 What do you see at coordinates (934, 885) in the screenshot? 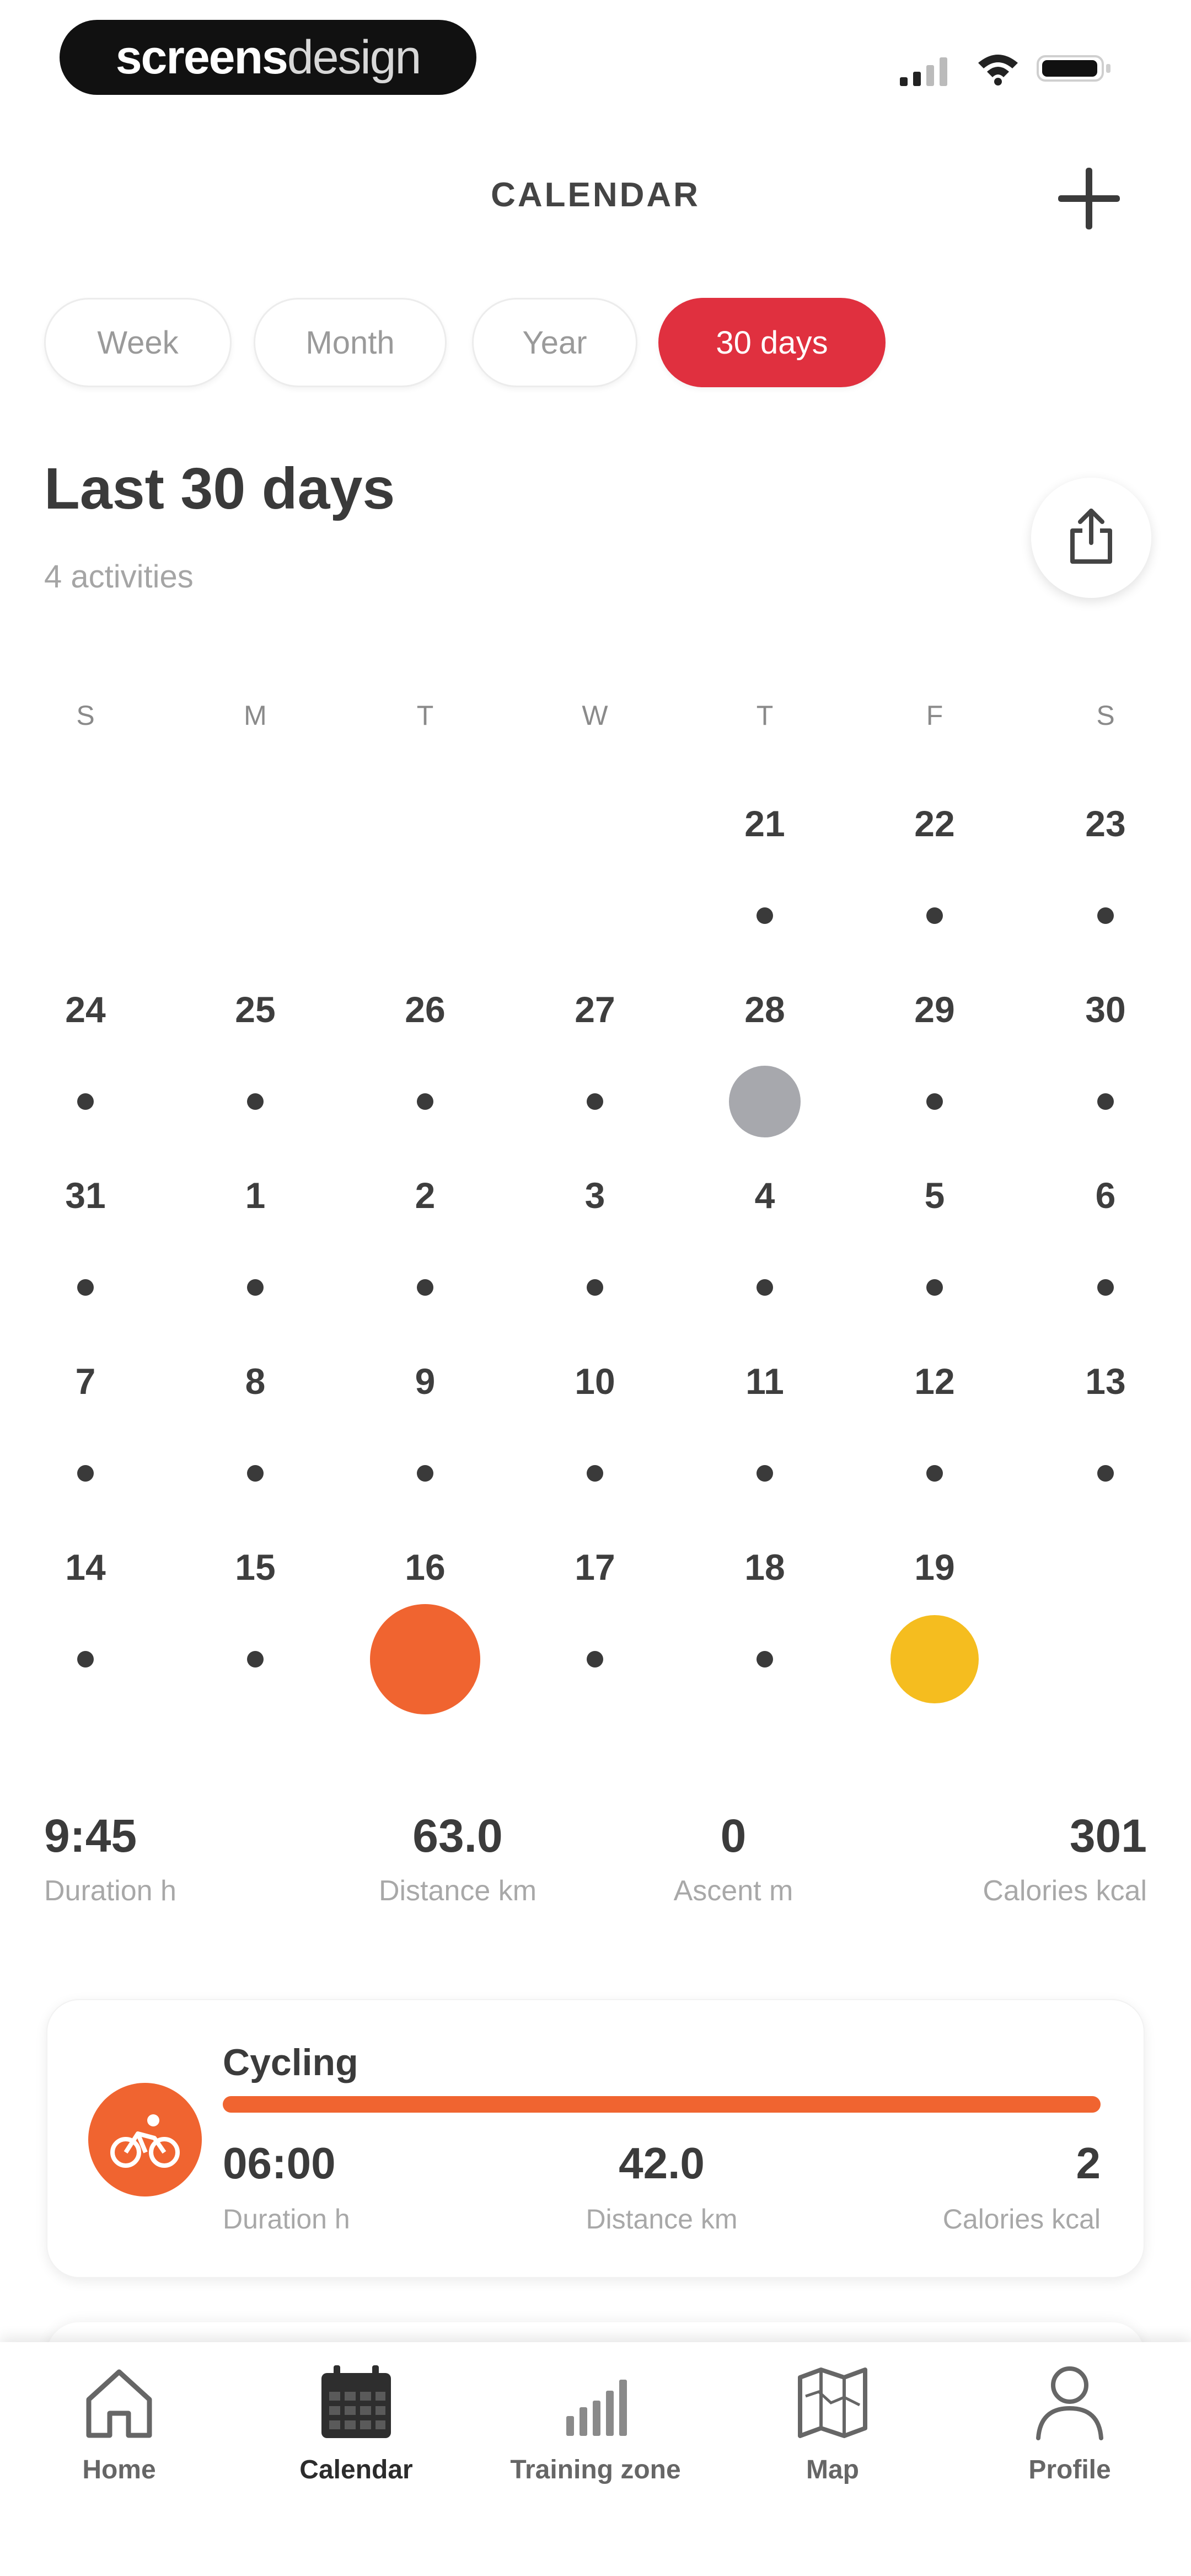
I see `calendar-day: 22` at bounding box center [934, 885].